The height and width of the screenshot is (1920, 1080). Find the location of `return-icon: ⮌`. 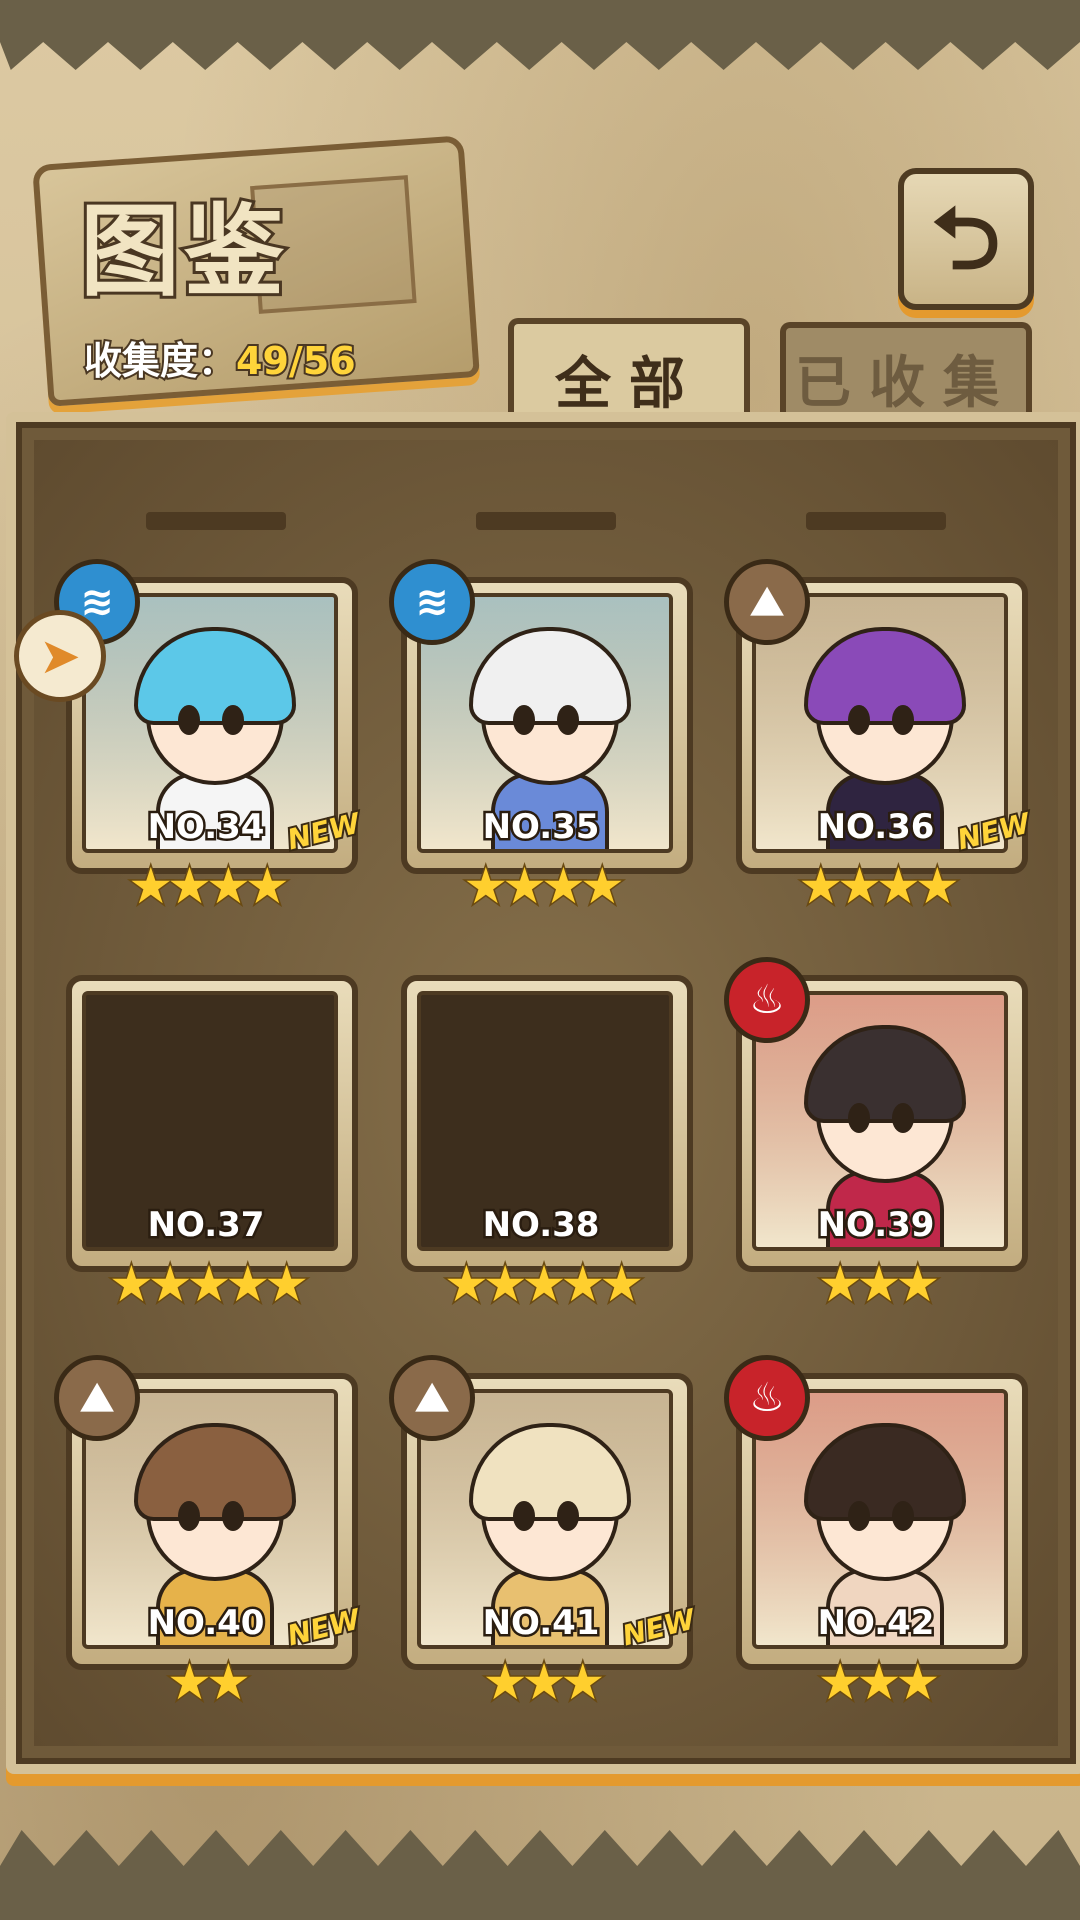

return-icon: ⮌ is located at coordinates (966, 239).